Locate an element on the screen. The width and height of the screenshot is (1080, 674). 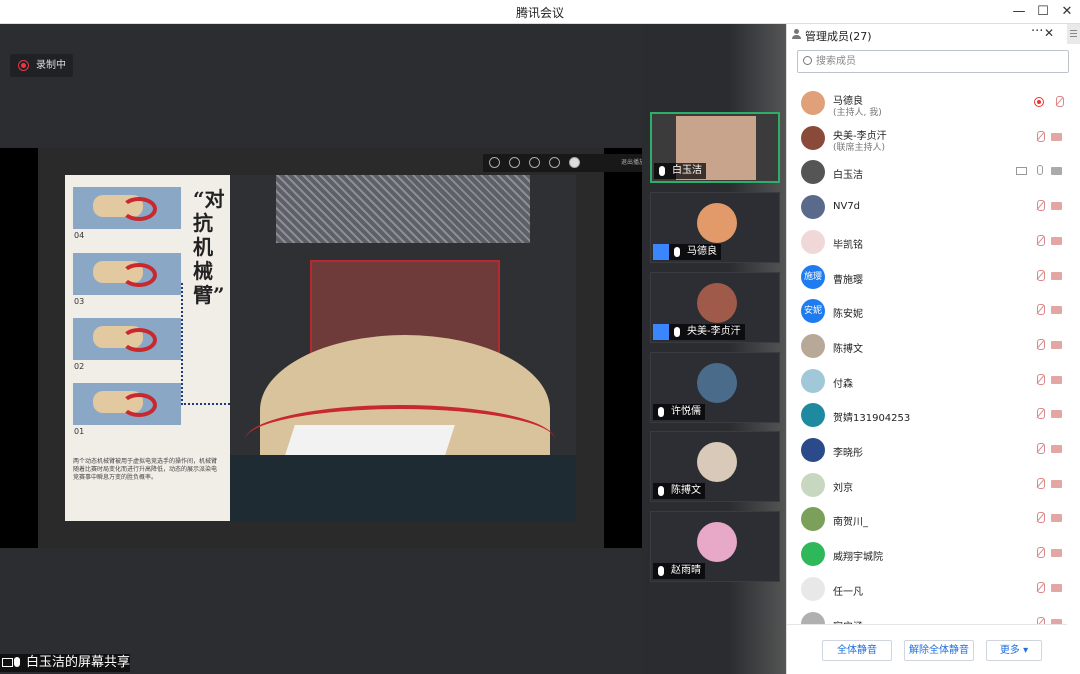
zoom-out-icon is located at coordinates (514, 162).